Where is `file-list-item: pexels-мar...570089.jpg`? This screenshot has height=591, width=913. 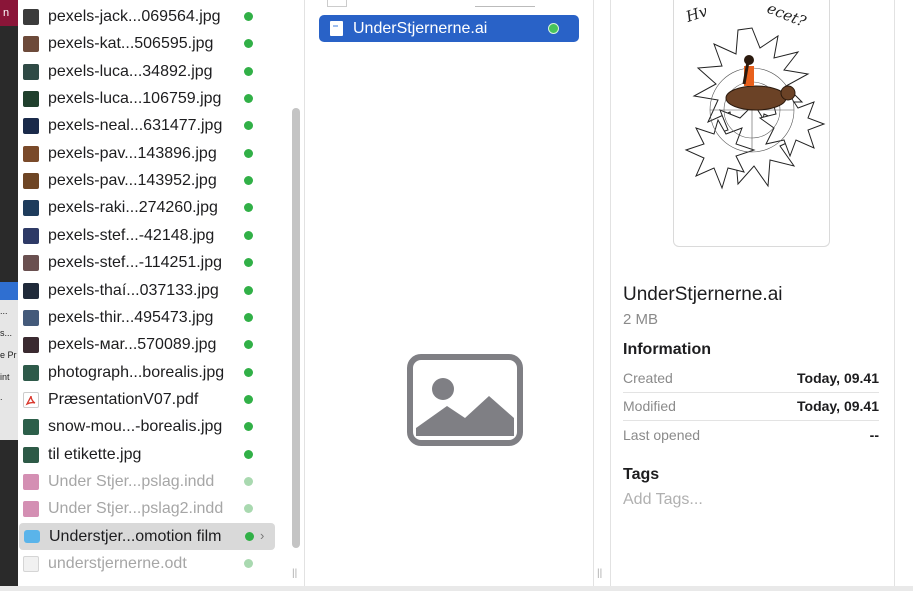
file-list-item: pexels-мar...570089.jpg is located at coordinates (151, 344).